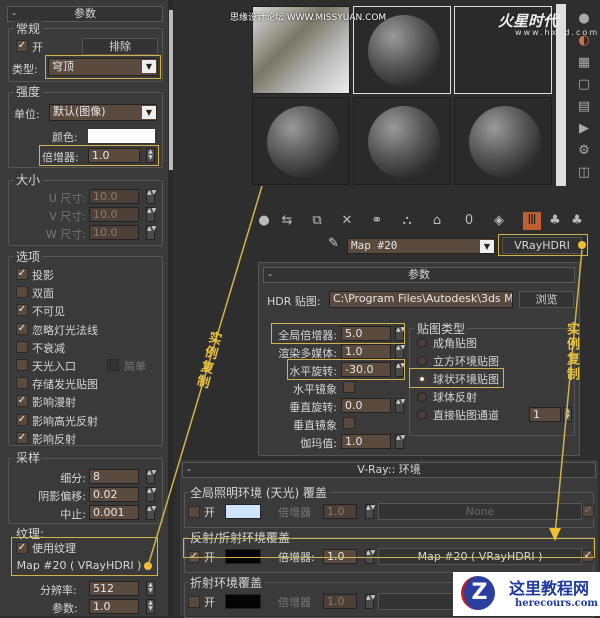 This screenshot has width=600, height=618. I want to click on annotation-right: 实例复制, so click(571, 352).